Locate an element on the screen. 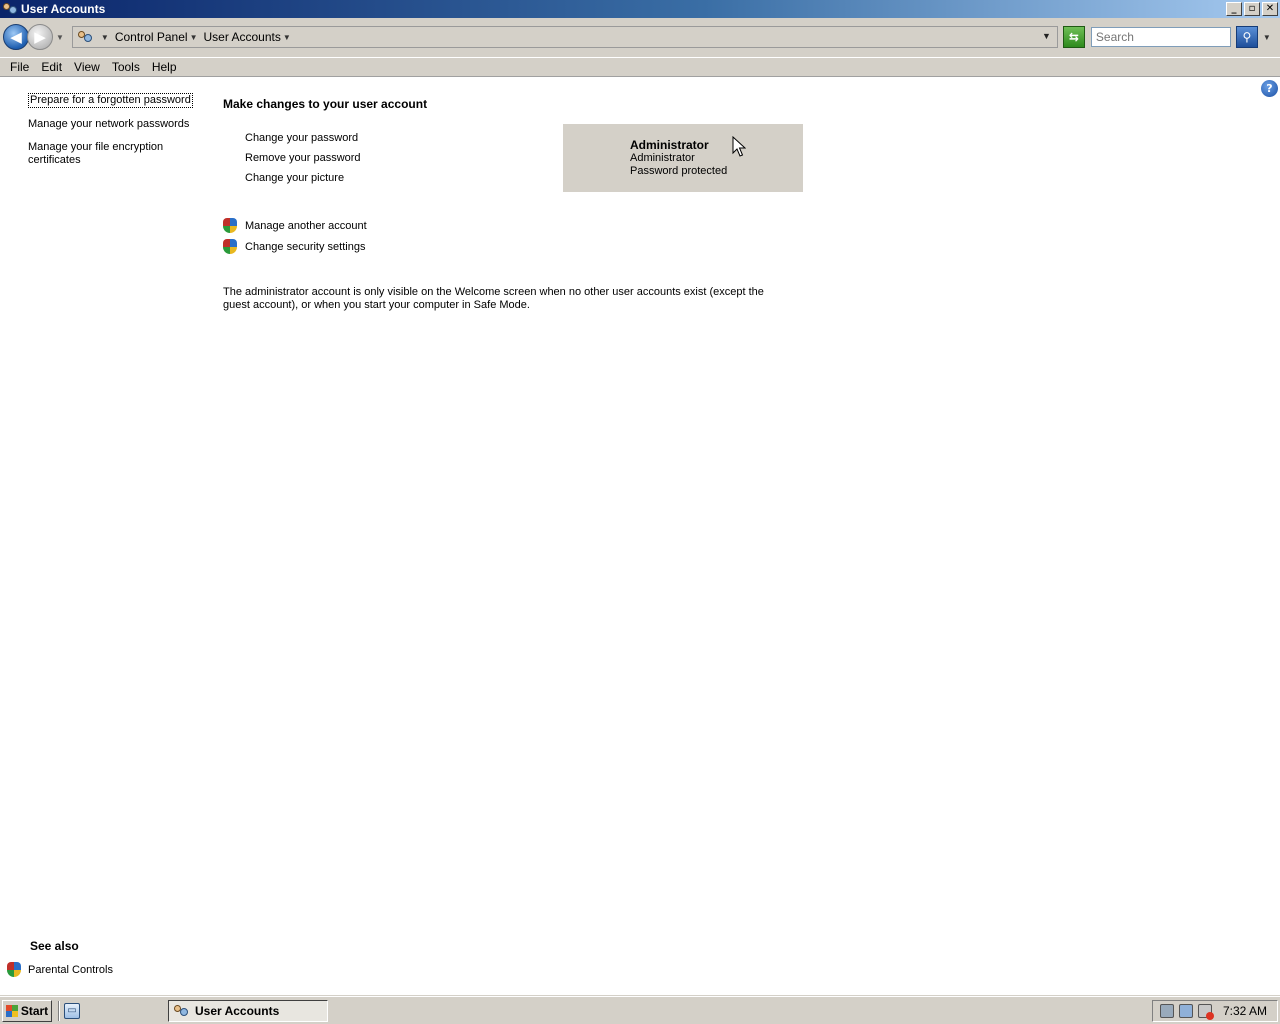 The image size is (1280, 1024). task-forgotten-password: Prepare for a forgotten password is located at coordinates (110, 100).